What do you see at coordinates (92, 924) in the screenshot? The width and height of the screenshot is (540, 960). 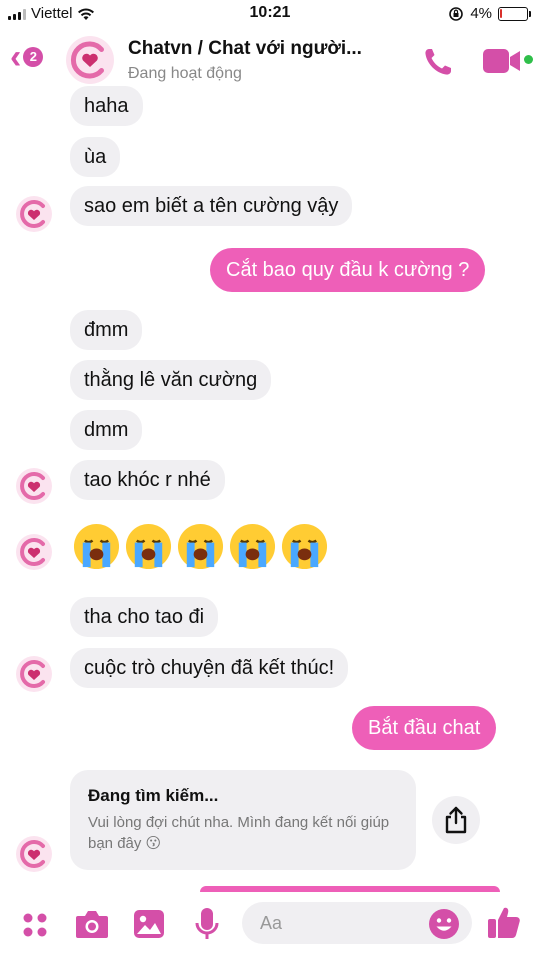 I see `camera-icon` at bounding box center [92, 924].